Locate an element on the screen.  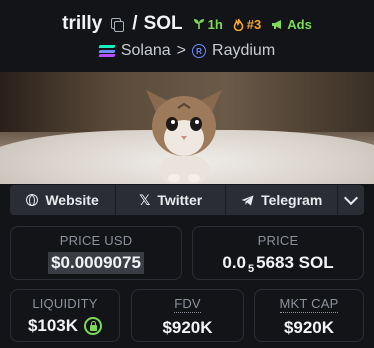
price-usd-label: PRICE USD is located at coordinates (96, 240).